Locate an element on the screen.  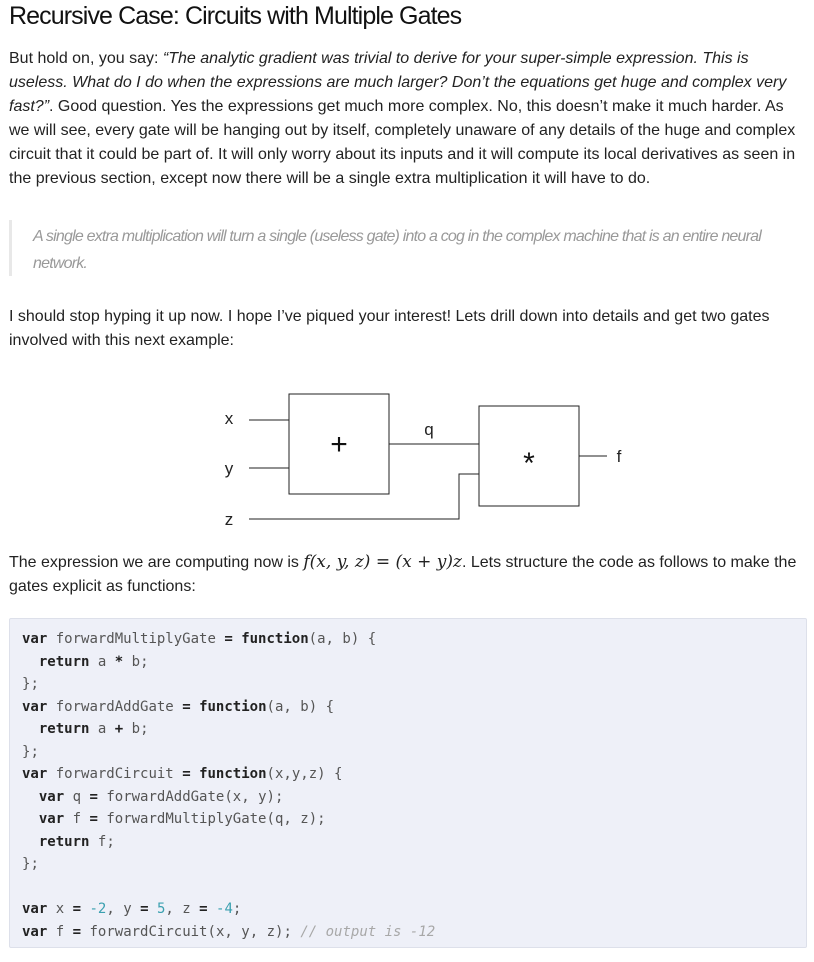
code-line: return f; is located at coordinates (76, 841).